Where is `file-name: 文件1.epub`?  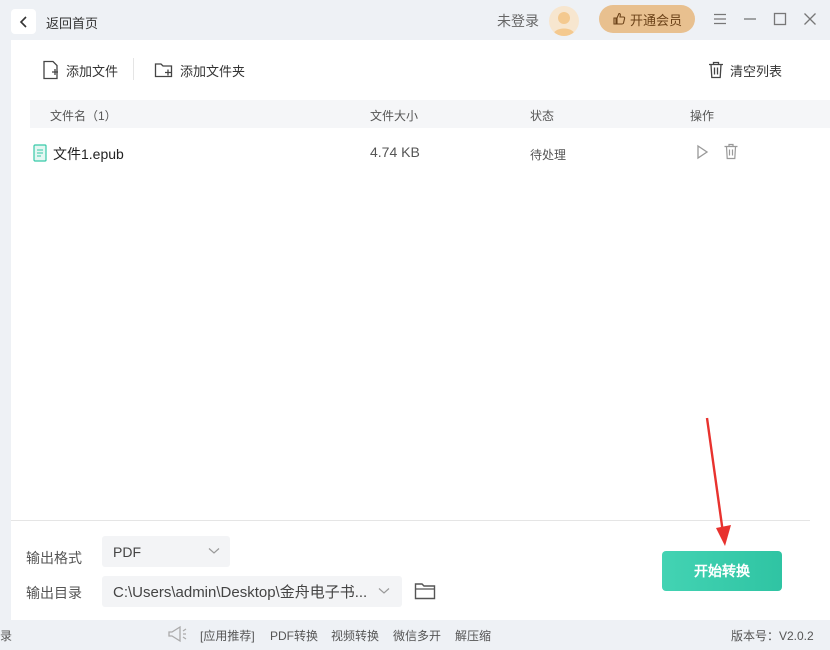 file-name: 文件1.epub is located at coordinates (88, 154).